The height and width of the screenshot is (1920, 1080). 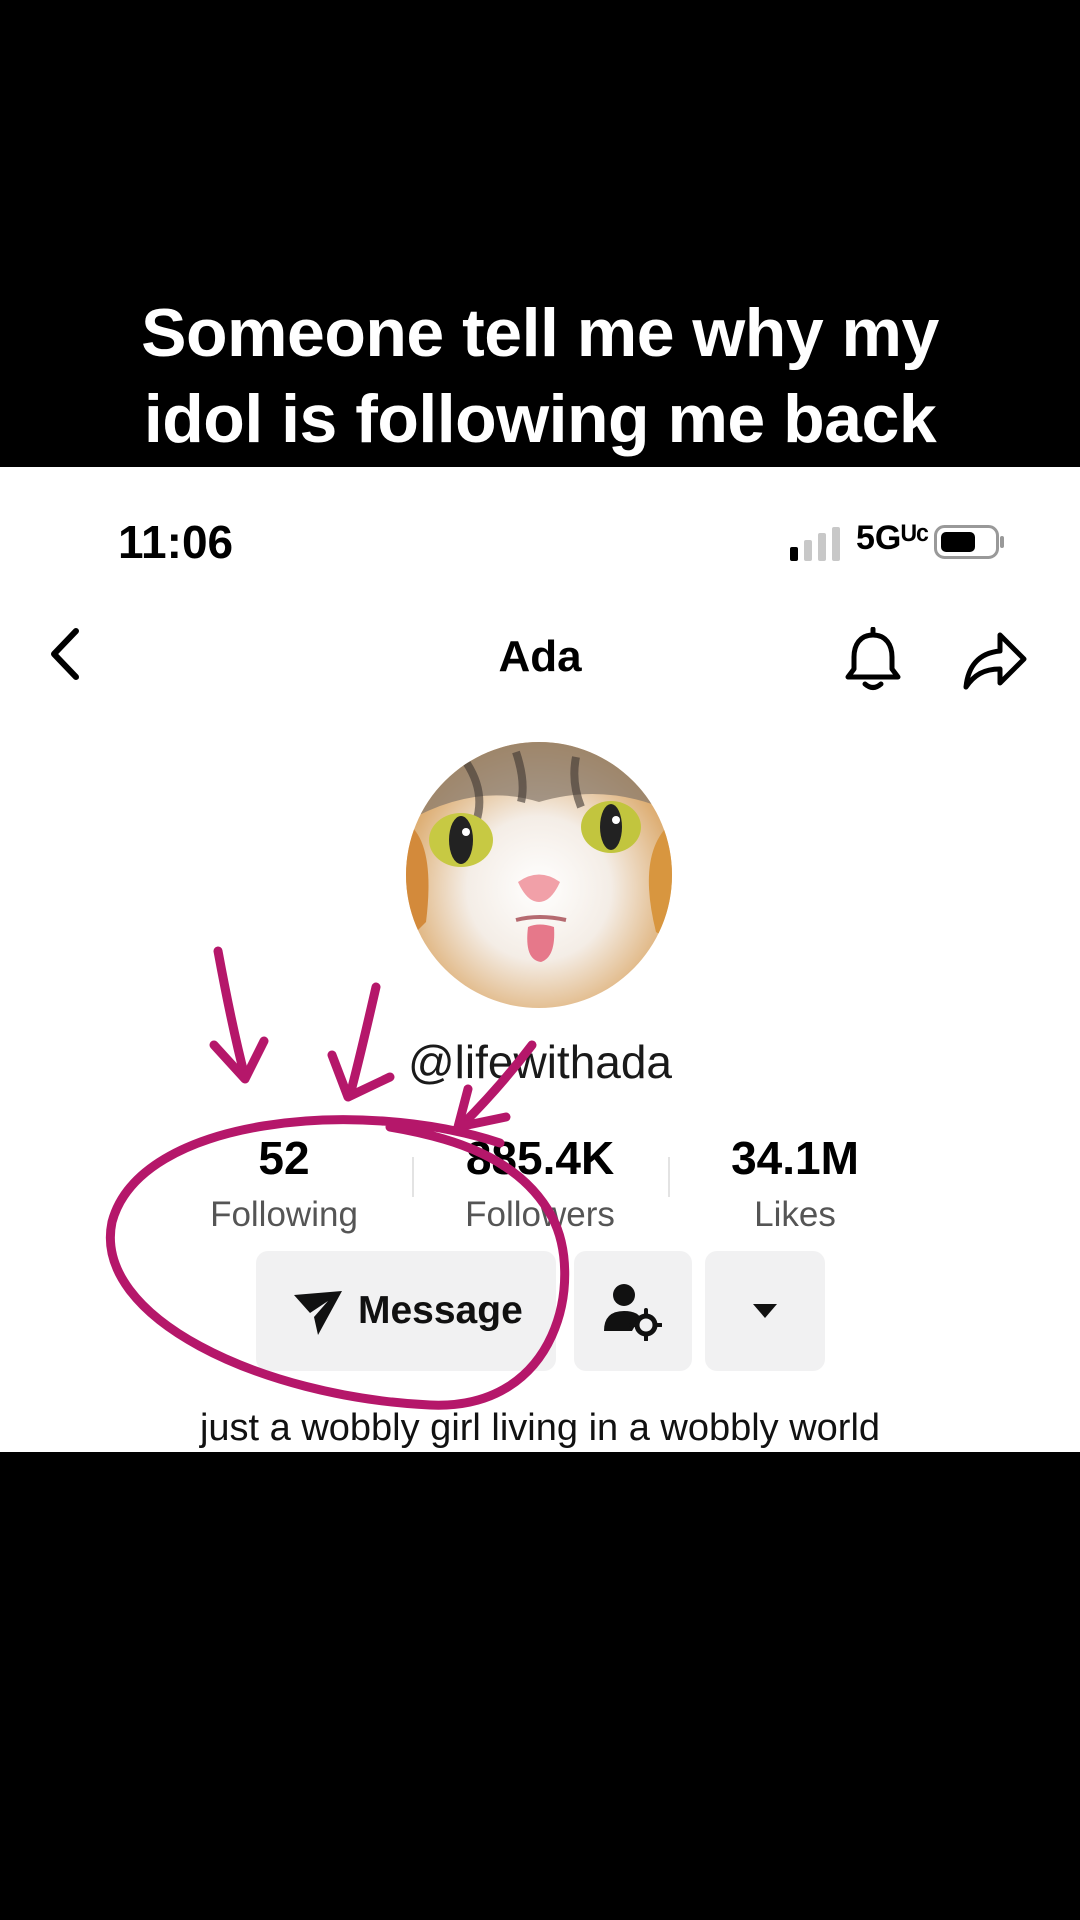 What do you see at coordinates (540, 1158) in the screenshot?
I see `stat-followers-value: 885.4K` at bounding box center [540, 1158].